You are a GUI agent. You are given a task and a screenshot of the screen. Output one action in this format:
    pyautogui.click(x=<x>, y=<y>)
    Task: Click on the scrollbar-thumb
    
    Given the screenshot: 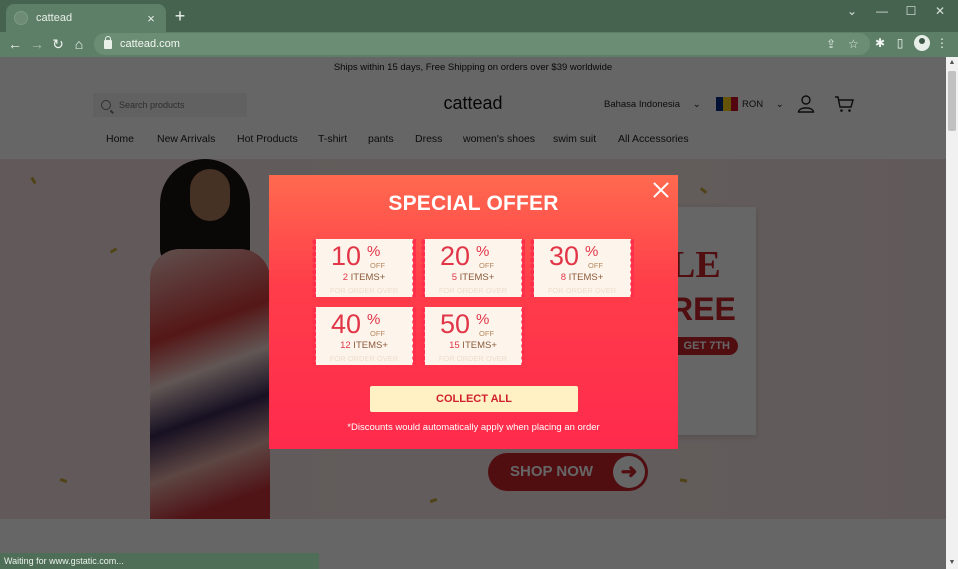 What is the action you would take?
    pyautogui.click(x=952, y=101)
    